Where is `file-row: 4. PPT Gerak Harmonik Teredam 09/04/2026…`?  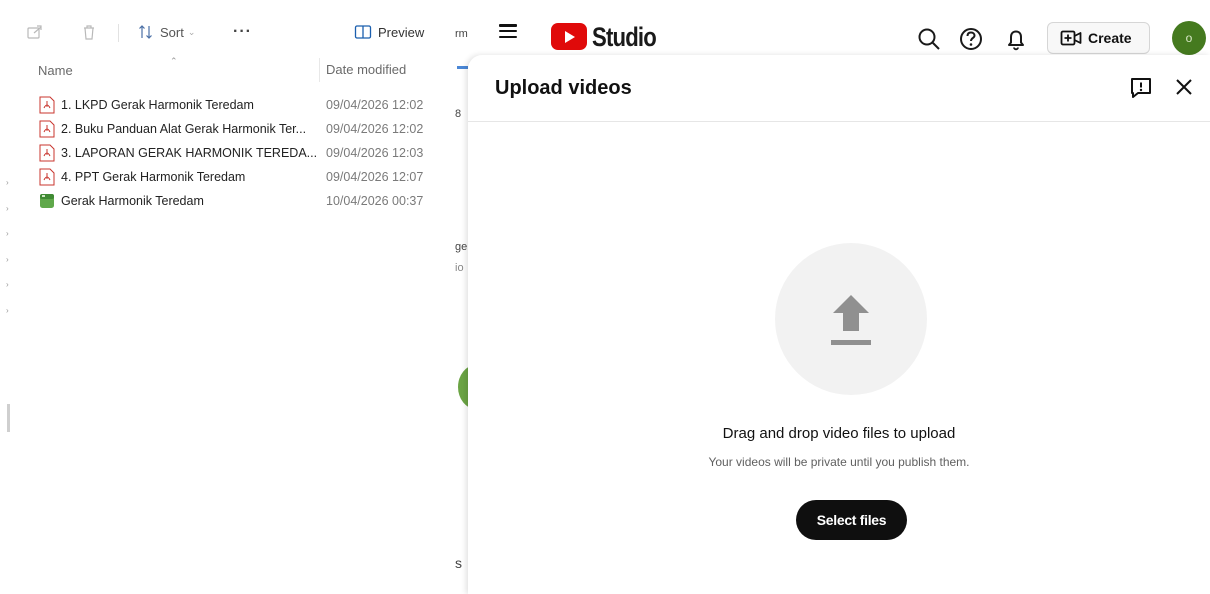
file-row: 4. PPT Gerak Harmonik Teredam 09/04/2026… is located at coordinates (227, 178).